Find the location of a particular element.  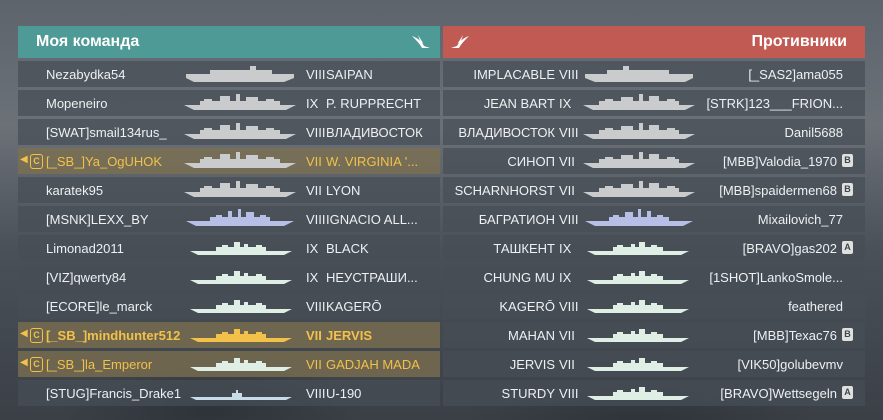

ally-player-row: Mopeneiro IX P. RUPPRECHT is located at coordinates (229, 103).